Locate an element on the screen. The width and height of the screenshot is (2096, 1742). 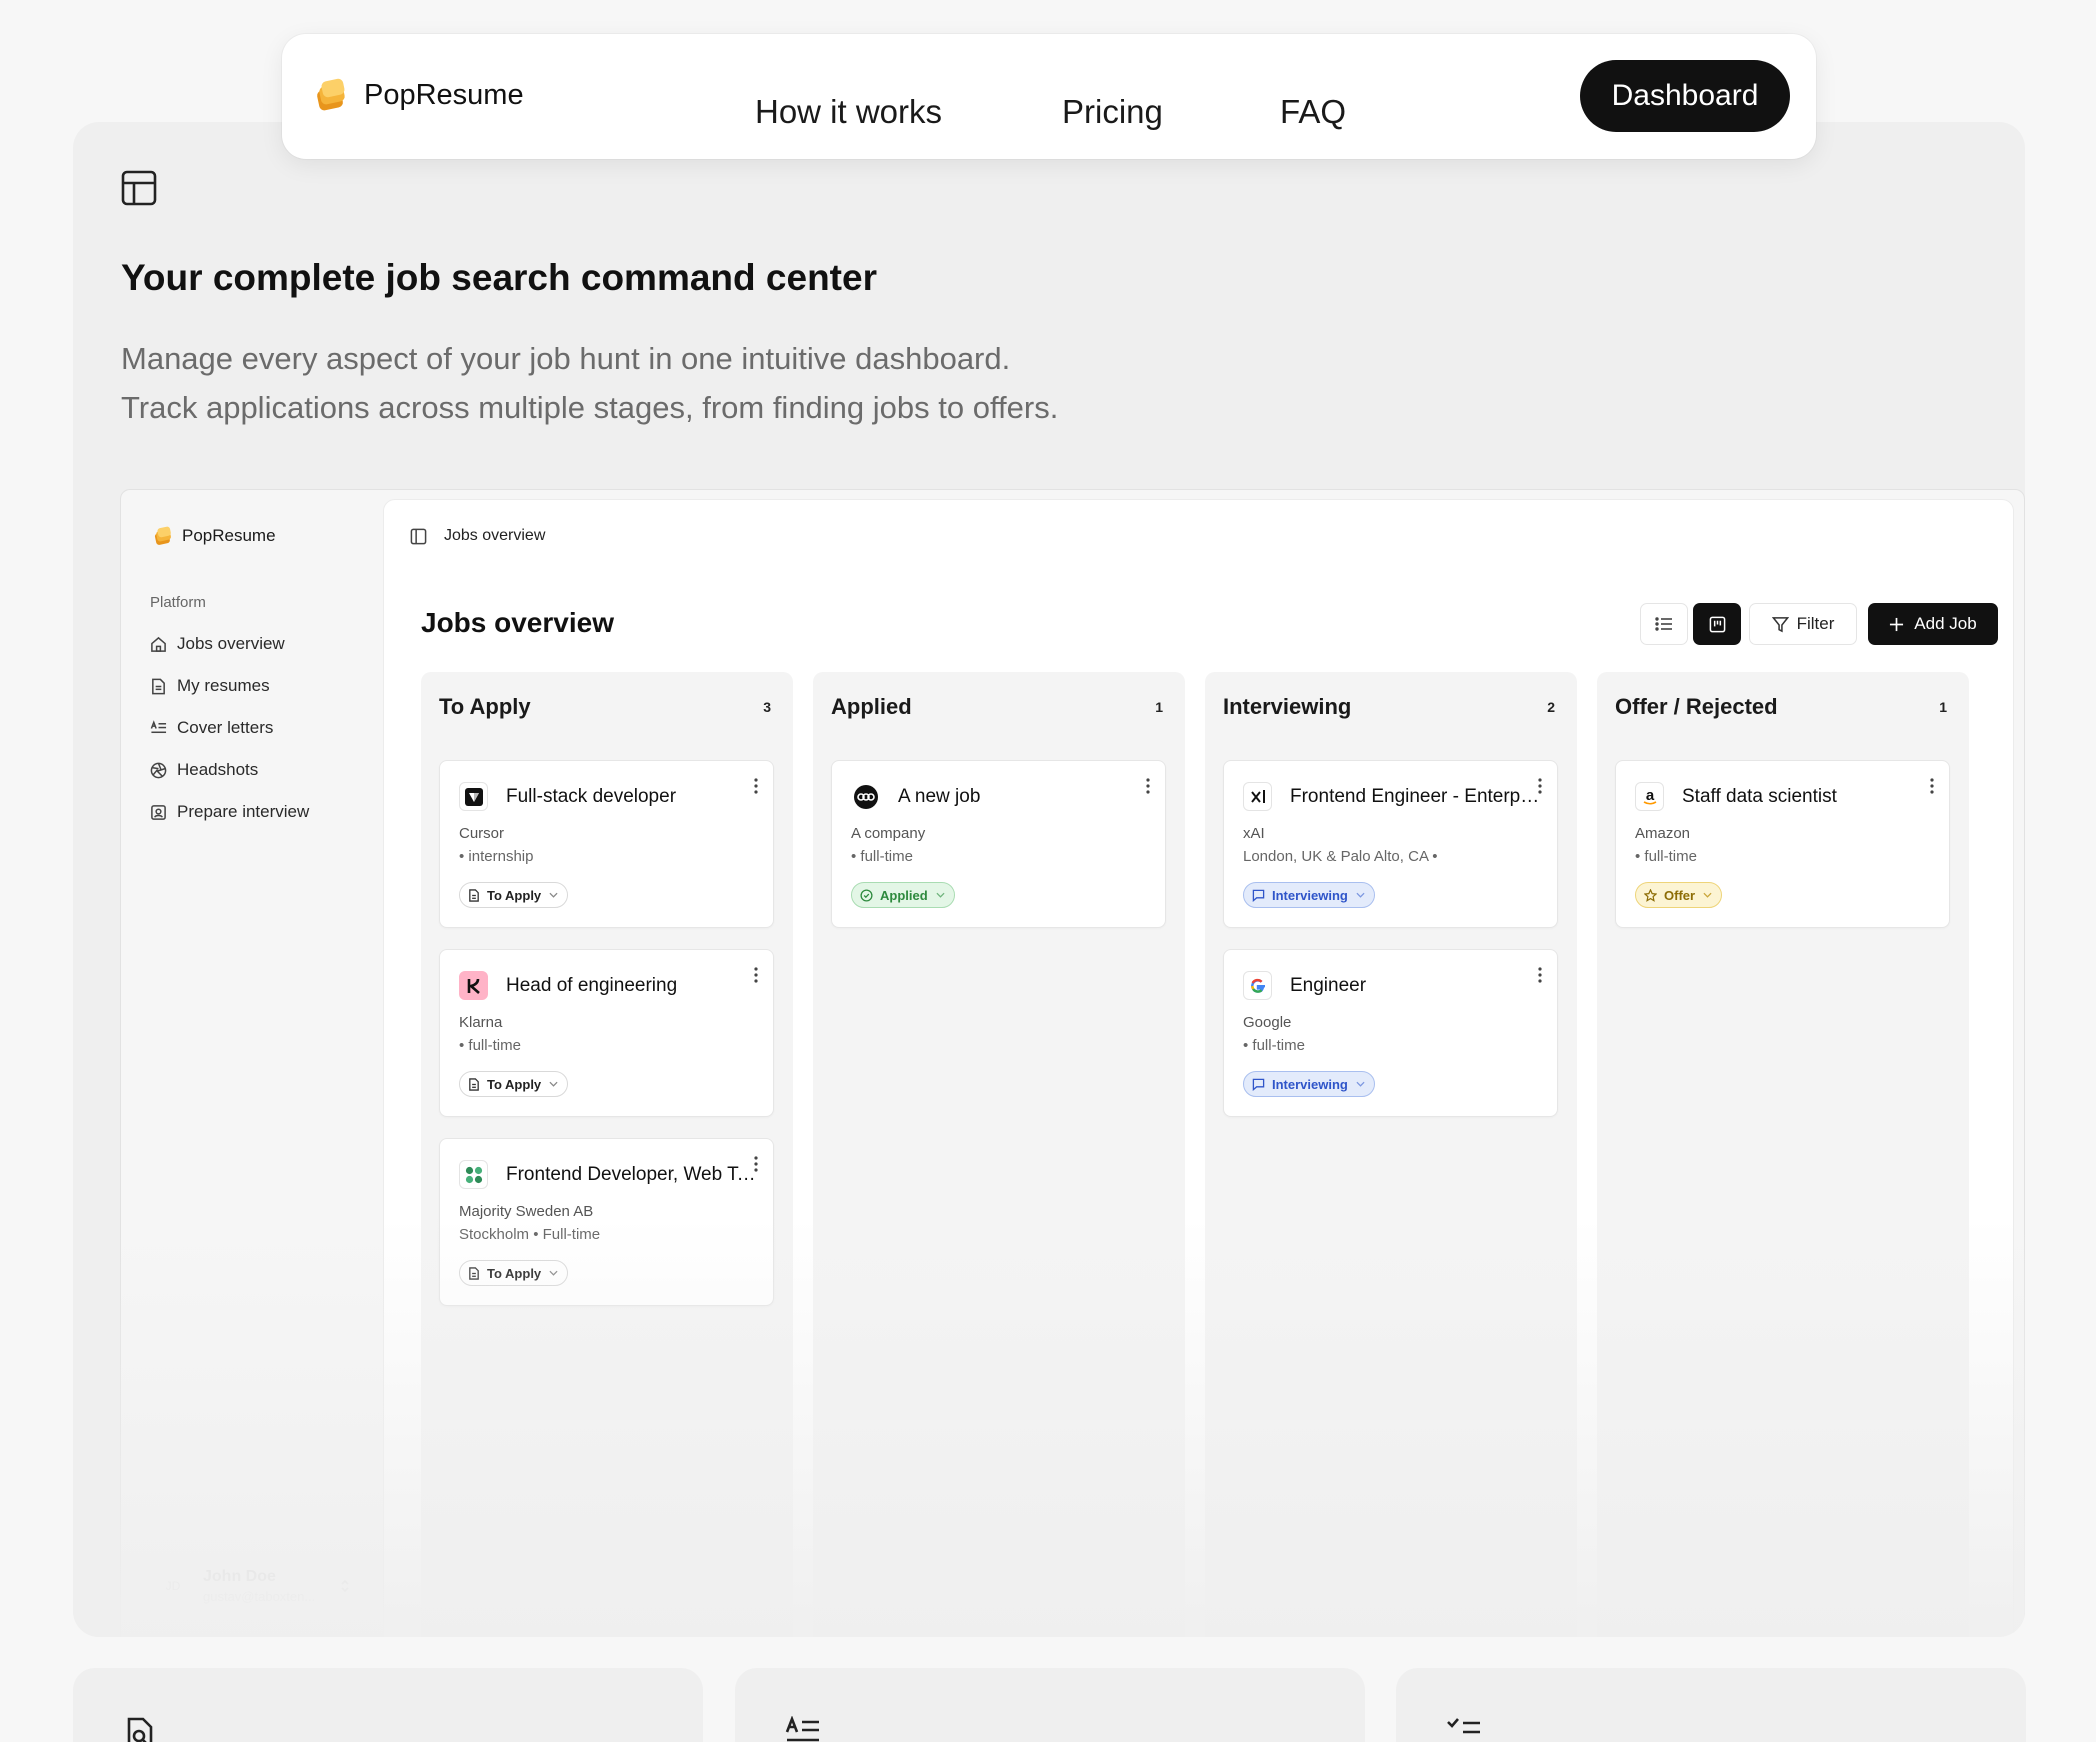
home-icon is located at coordinates (158, 644).